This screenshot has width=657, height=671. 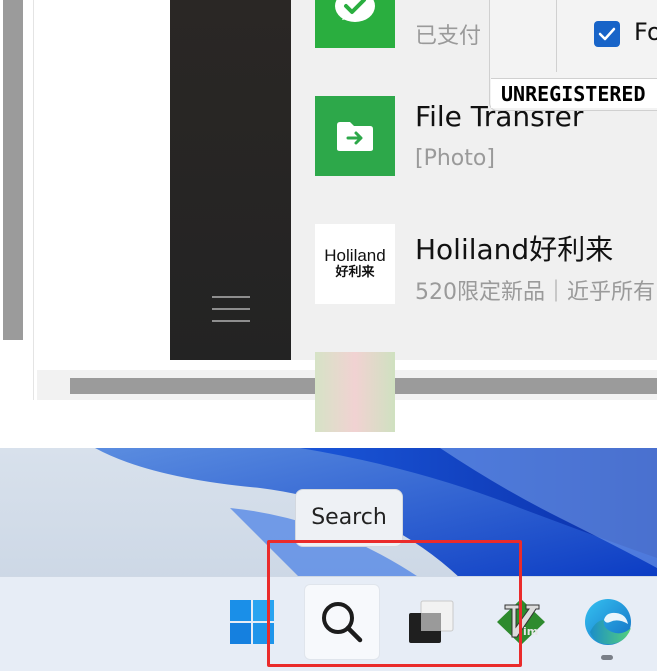 I want to click on running-indicator, so click(x=607, y=657).